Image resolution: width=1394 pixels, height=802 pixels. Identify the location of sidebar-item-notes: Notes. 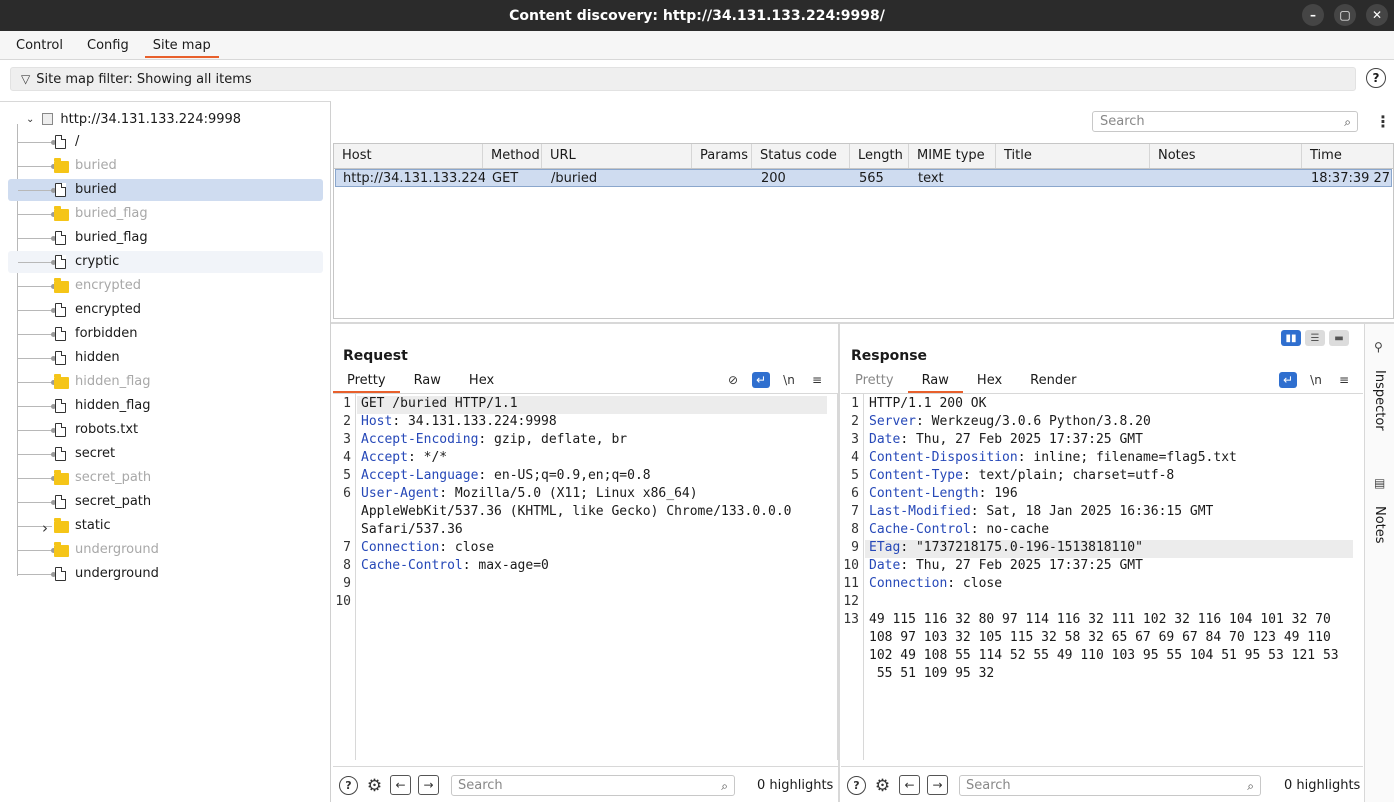
(1379, 525).